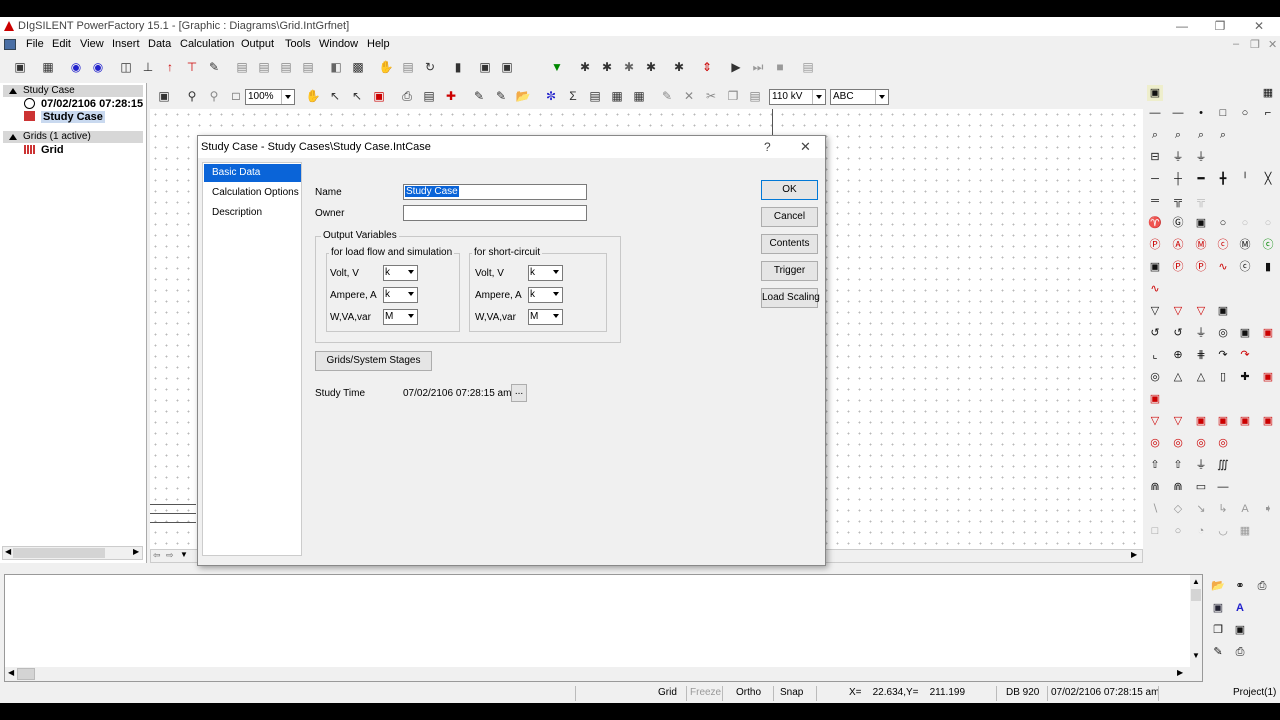 The height and width of the screenshot is (720, 1280). Describe the element at coordinates (308, 67) in the screenshot. I see `calc-icon-4: ▤` at that location.